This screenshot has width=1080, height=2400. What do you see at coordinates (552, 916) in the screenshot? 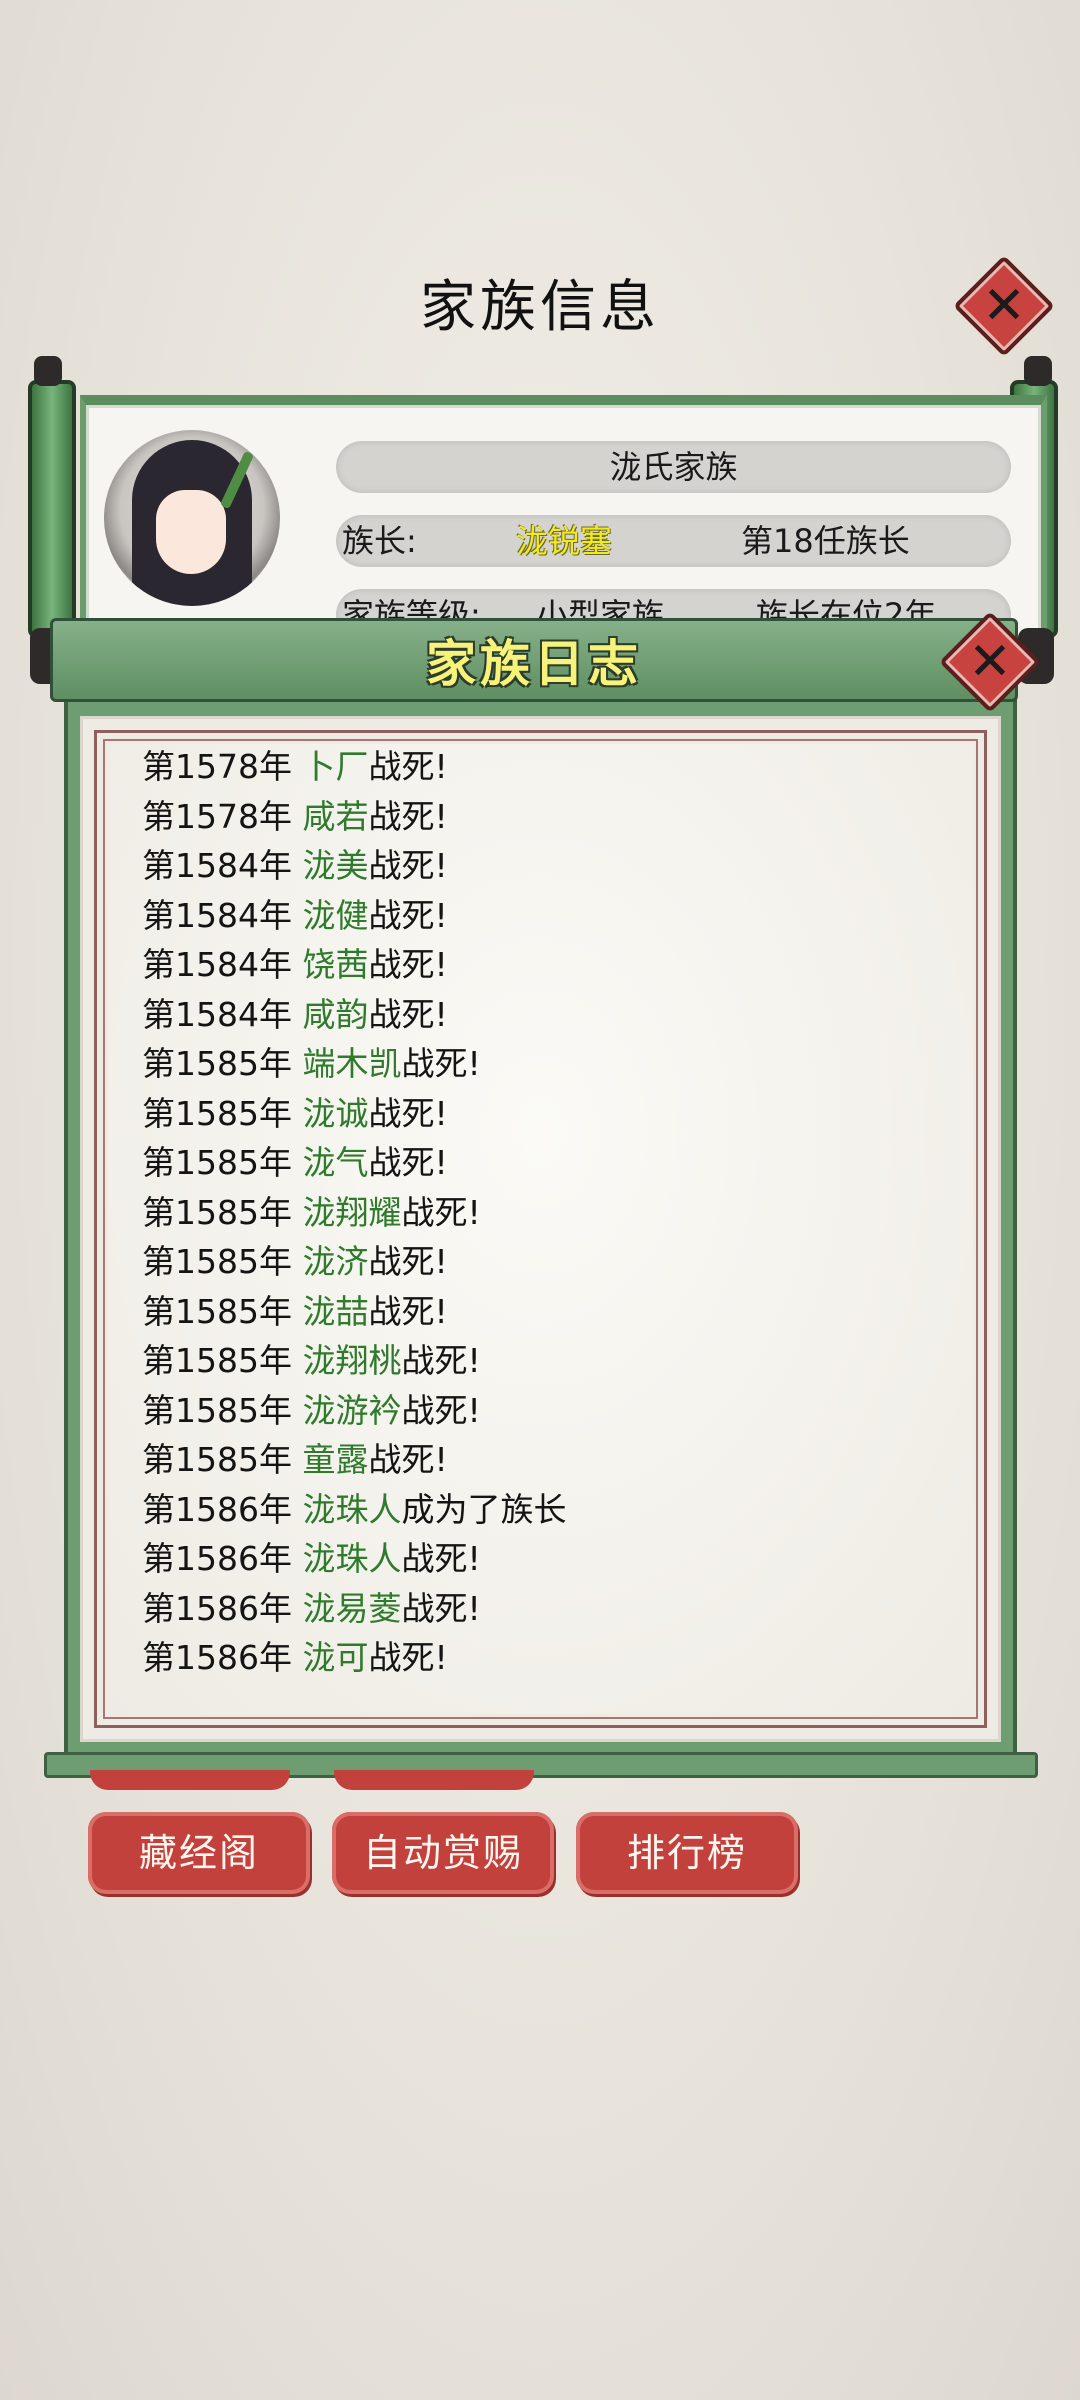
I see `log-entry: 第1584年 泷健战死!` at bounding box center [552, 916].